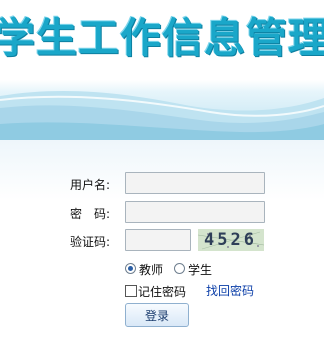  I want to click on captcha-label: 验证码:, so click(90, 242).